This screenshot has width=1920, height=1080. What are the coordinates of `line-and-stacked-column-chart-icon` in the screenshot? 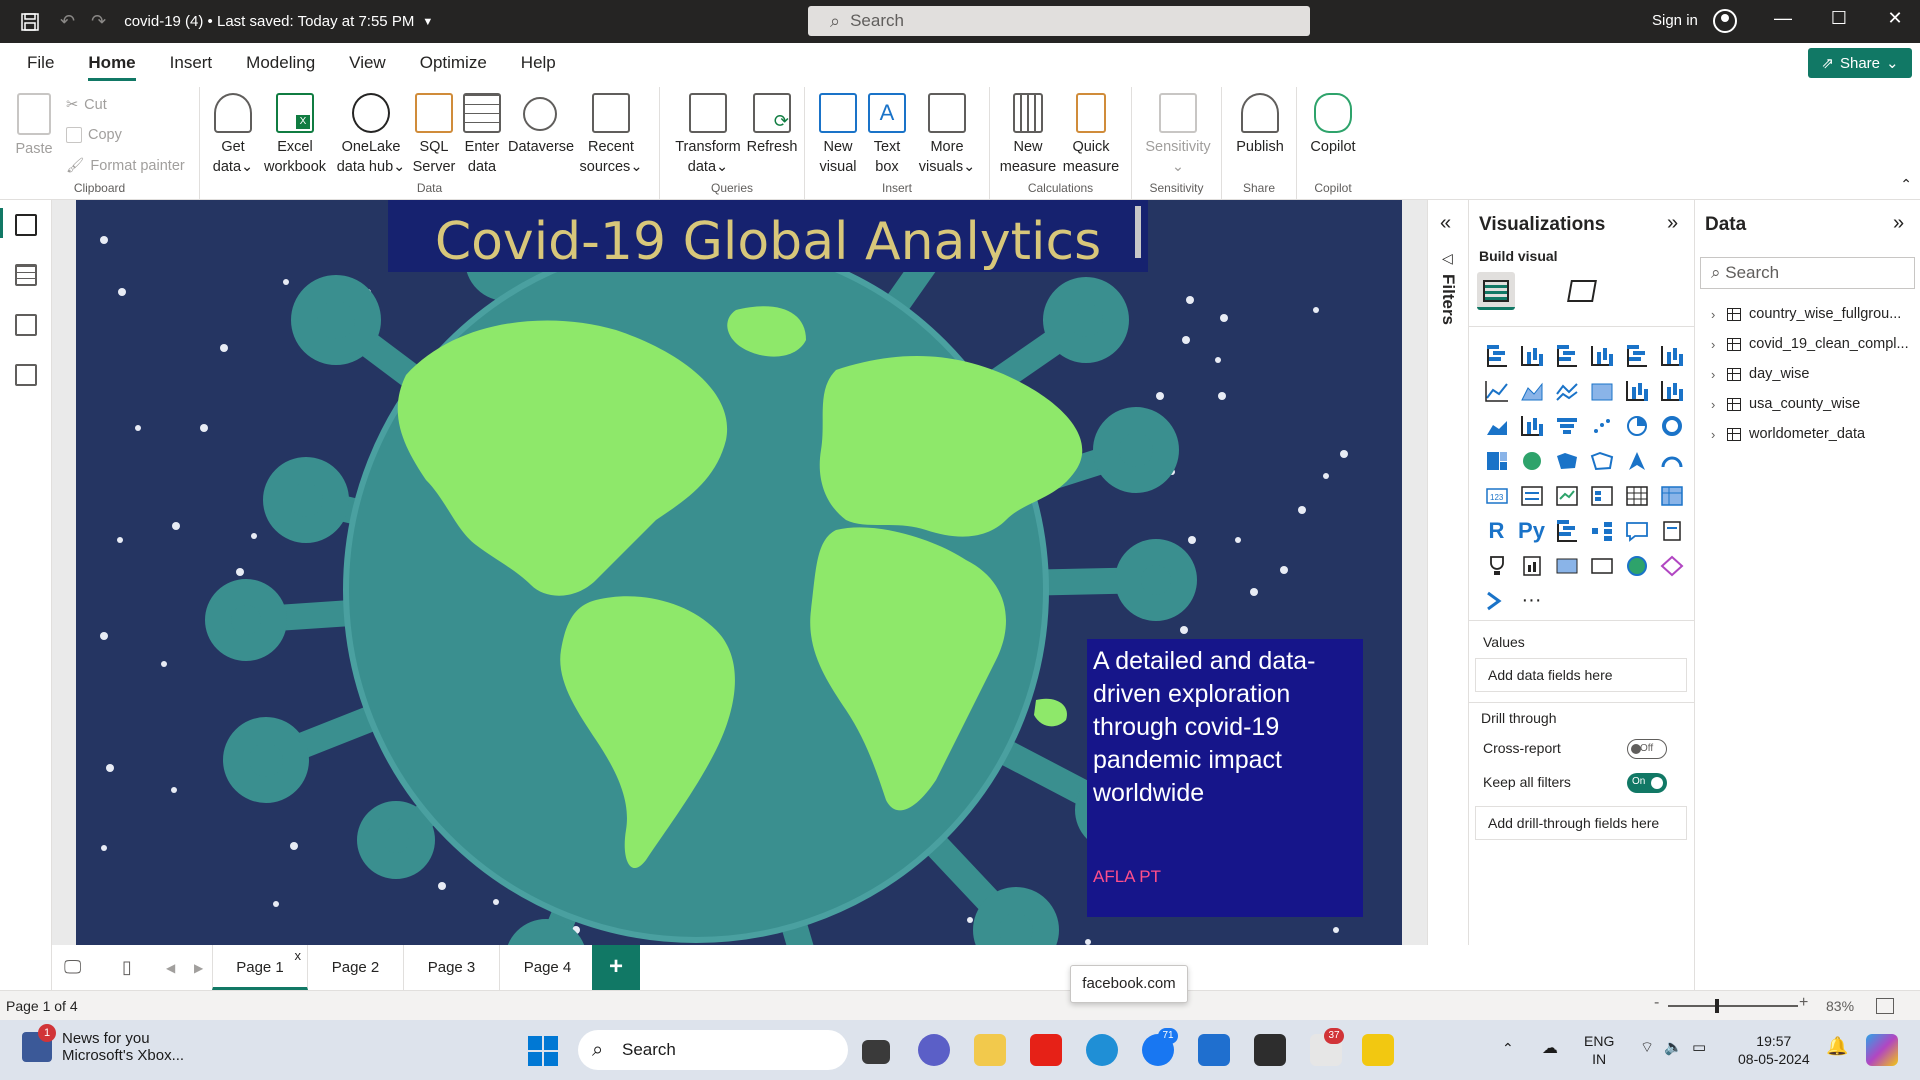 It's located at (1636, 390).